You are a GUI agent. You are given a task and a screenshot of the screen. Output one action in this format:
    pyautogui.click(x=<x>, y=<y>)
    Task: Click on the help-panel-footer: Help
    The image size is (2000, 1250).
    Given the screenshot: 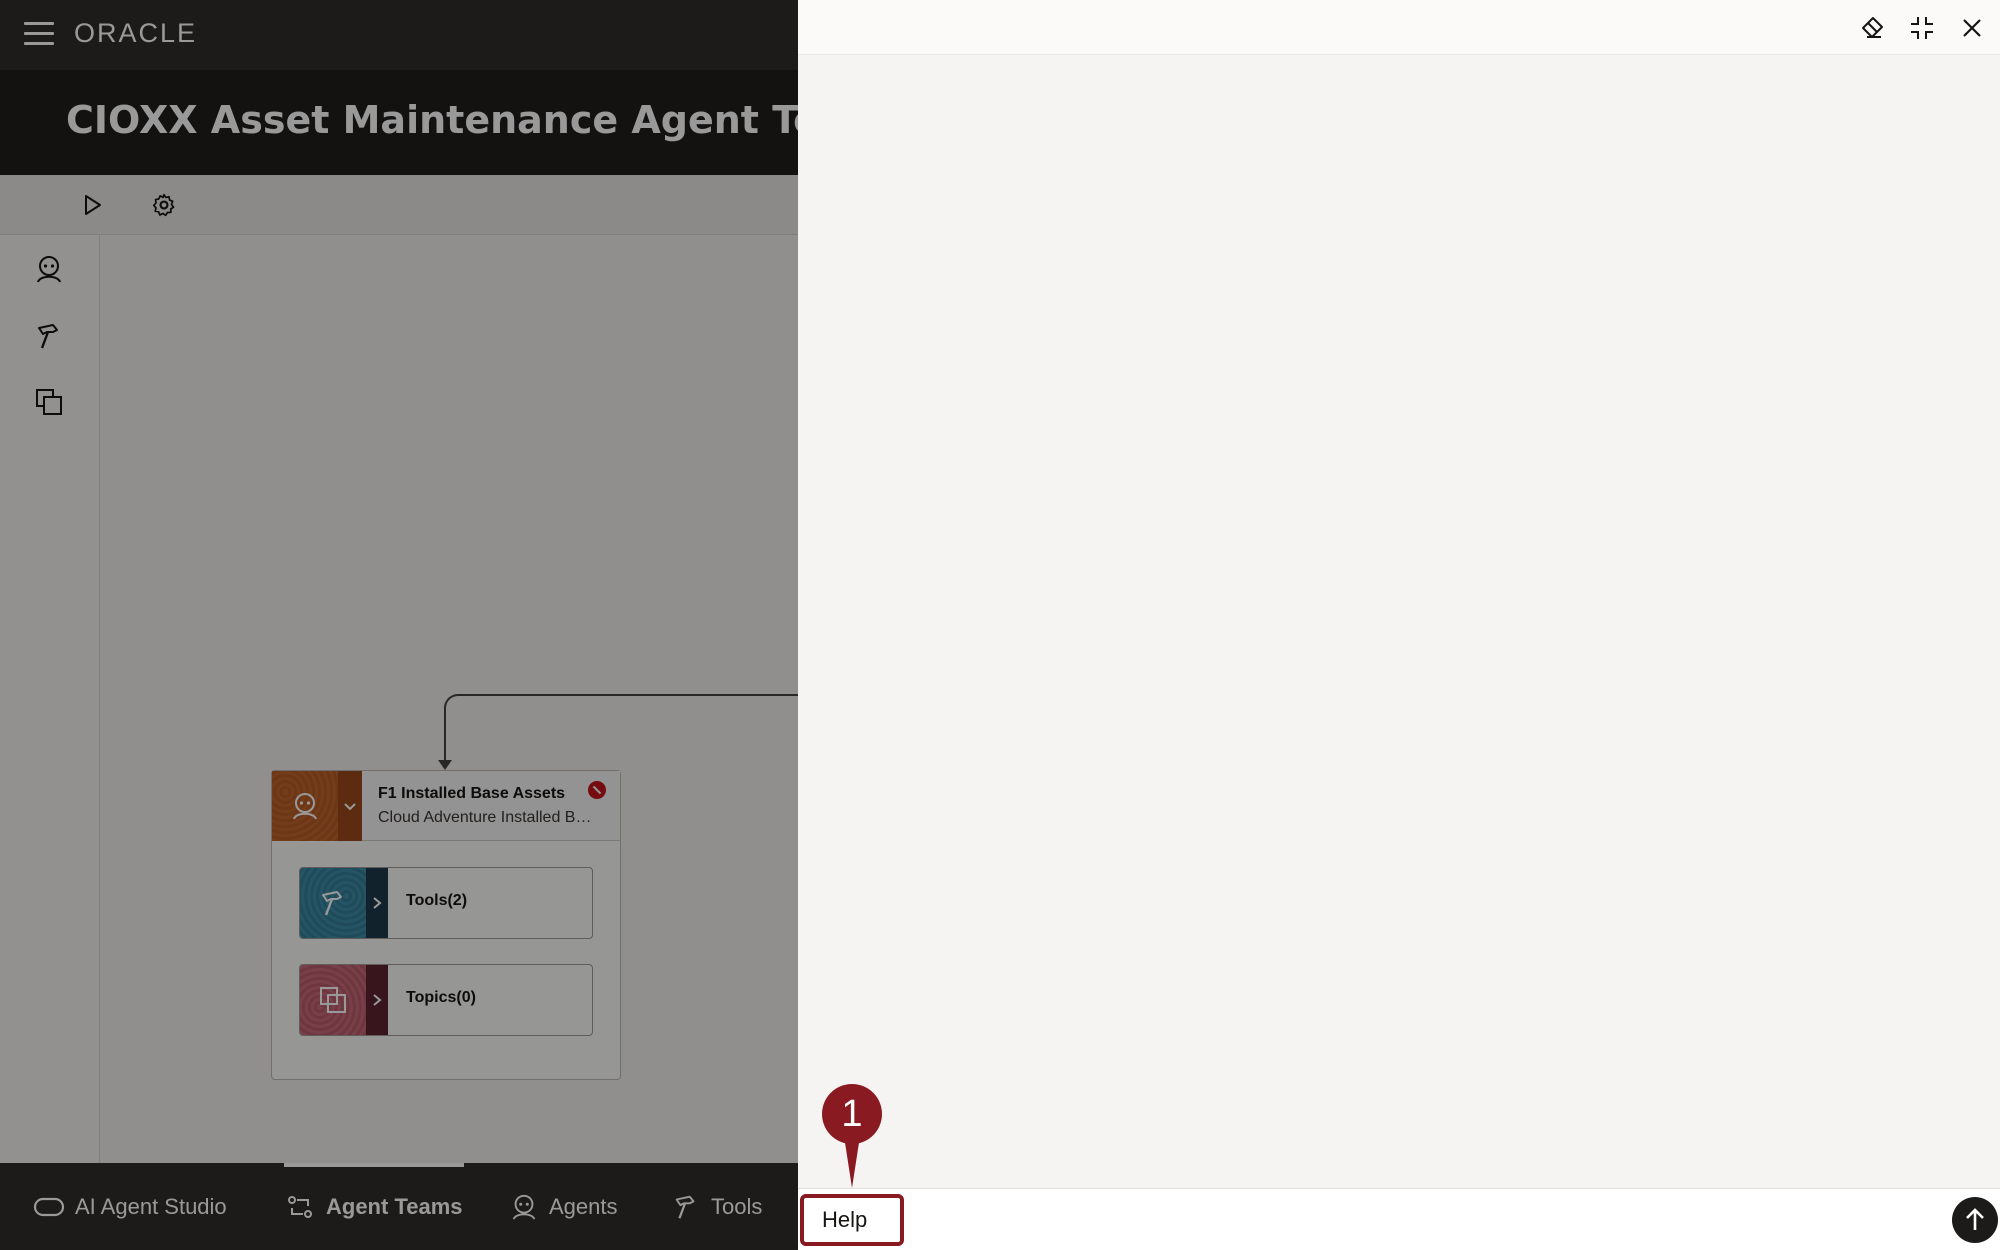 What is the action you would take?
    pyautogui.click(x=1399, y=1219)
    